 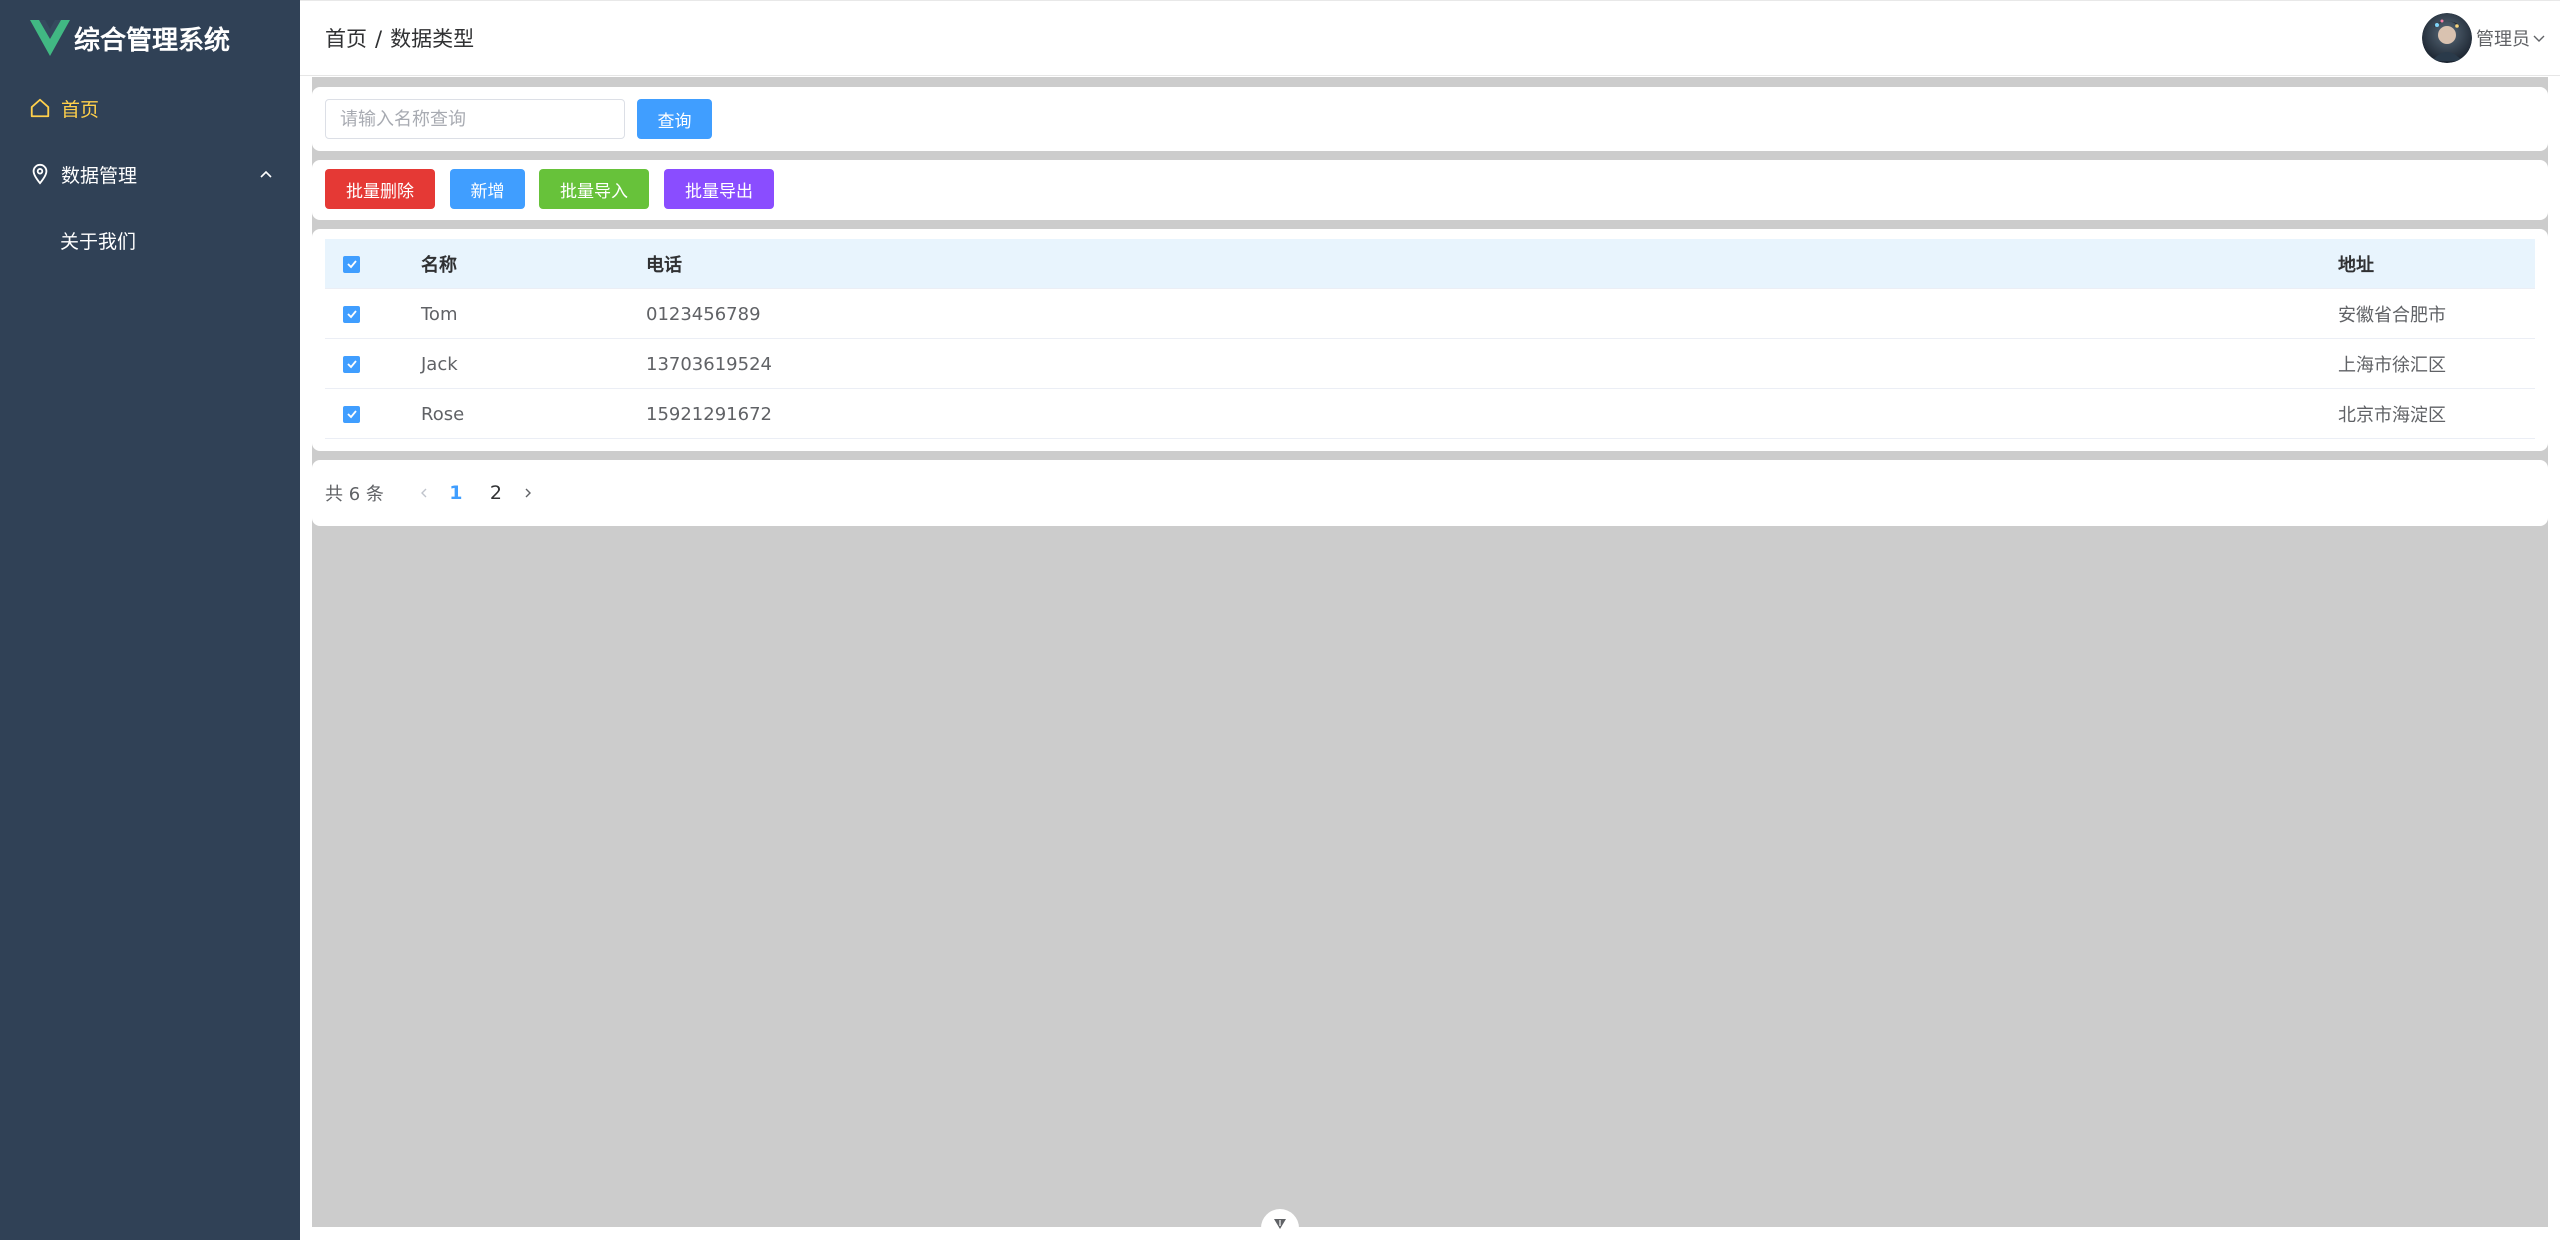 What do you see at coordinates (266, 174) in the screenshot?
I see `chevron-up-icon` at bounding box center [266, 174].